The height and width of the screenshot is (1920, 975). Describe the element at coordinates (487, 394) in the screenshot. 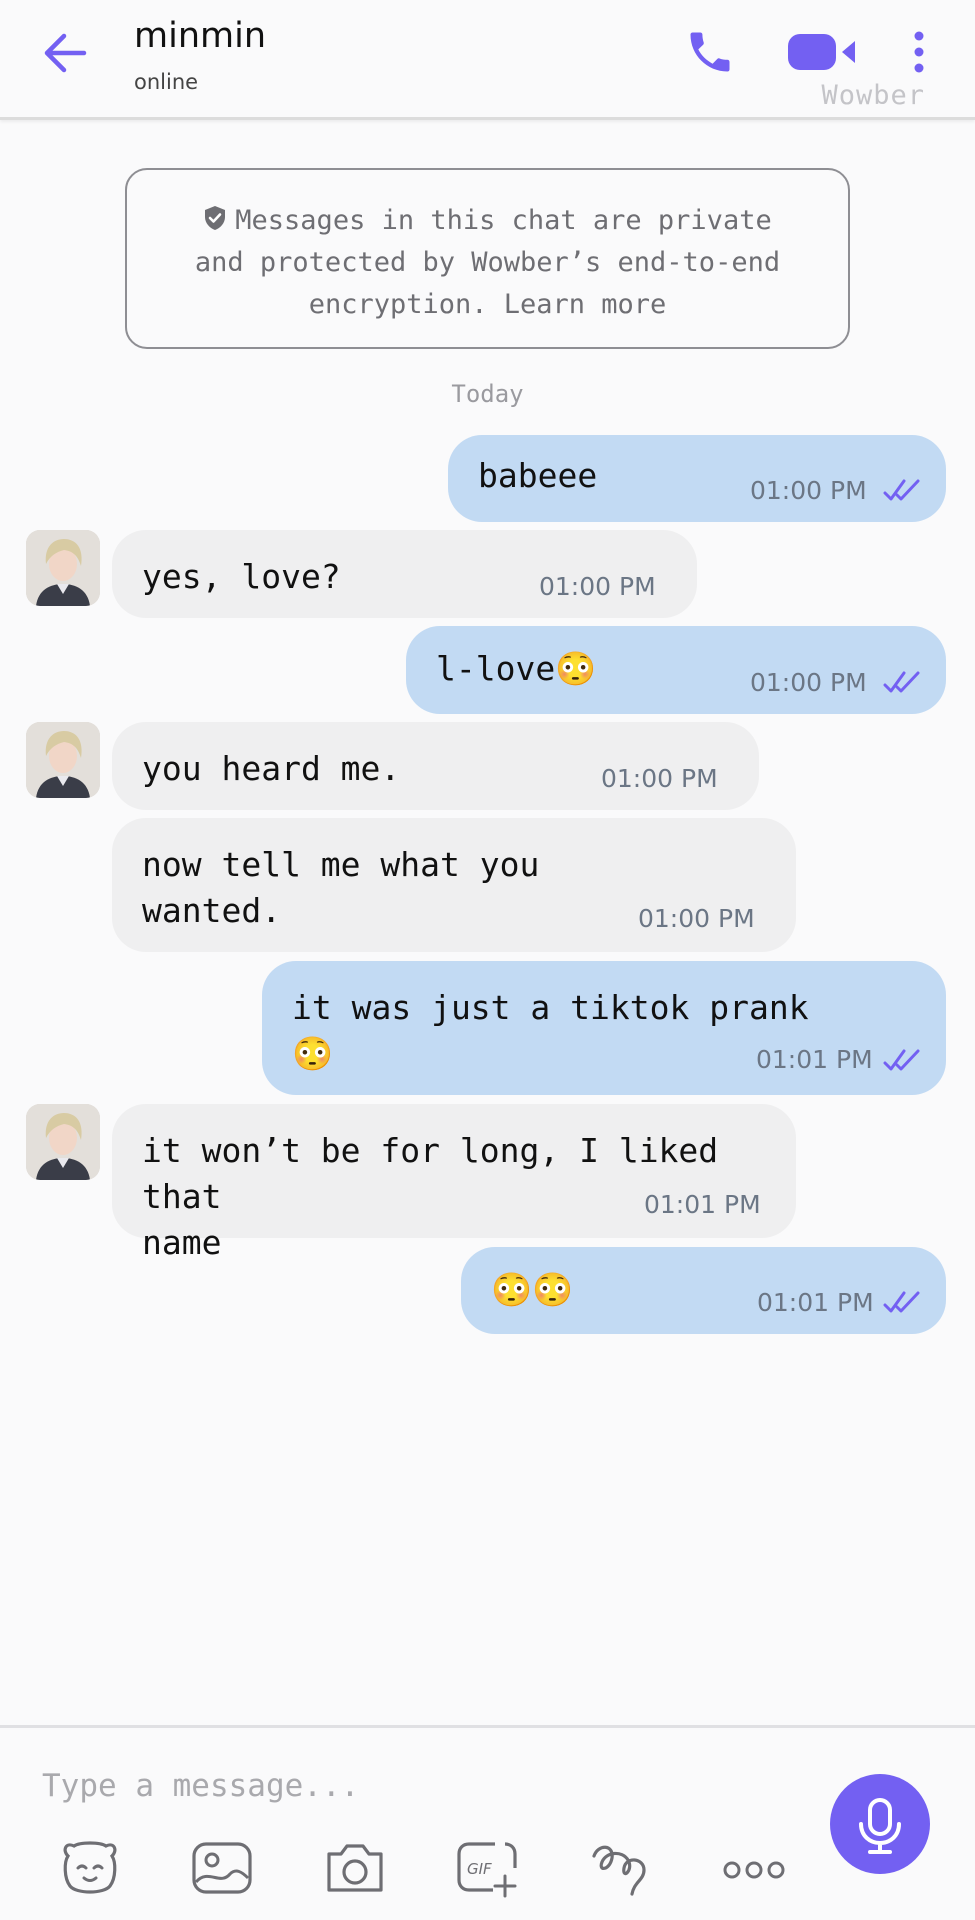

I see `day-separator: Today` at that location.